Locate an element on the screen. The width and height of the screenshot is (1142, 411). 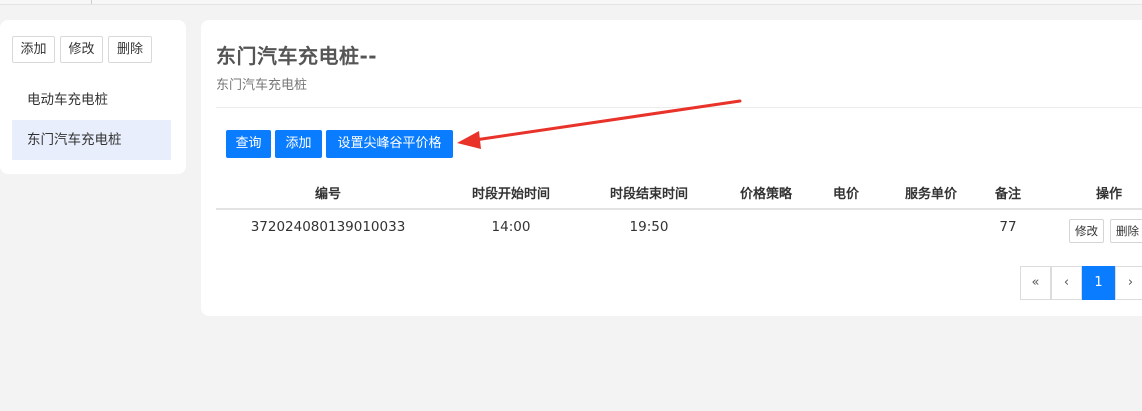
row-delete-button: 删除 is located at coordinates (1126, 231).